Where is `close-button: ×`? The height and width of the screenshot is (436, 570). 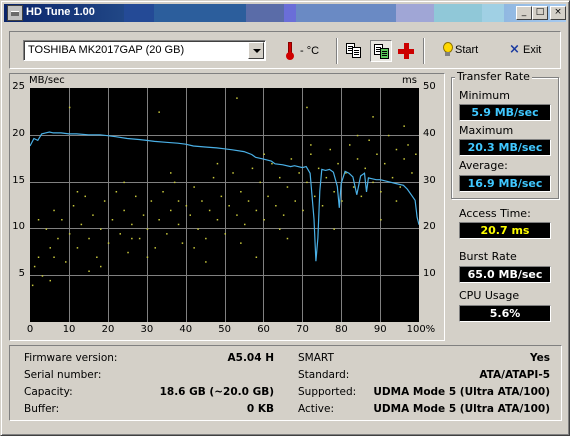
close-button: × is located at coordinates (558, 13).